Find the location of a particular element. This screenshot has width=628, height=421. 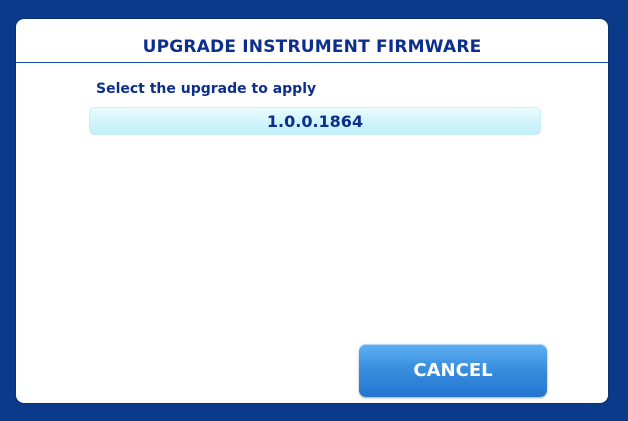

title-divider is located at coordinates (312, 62).